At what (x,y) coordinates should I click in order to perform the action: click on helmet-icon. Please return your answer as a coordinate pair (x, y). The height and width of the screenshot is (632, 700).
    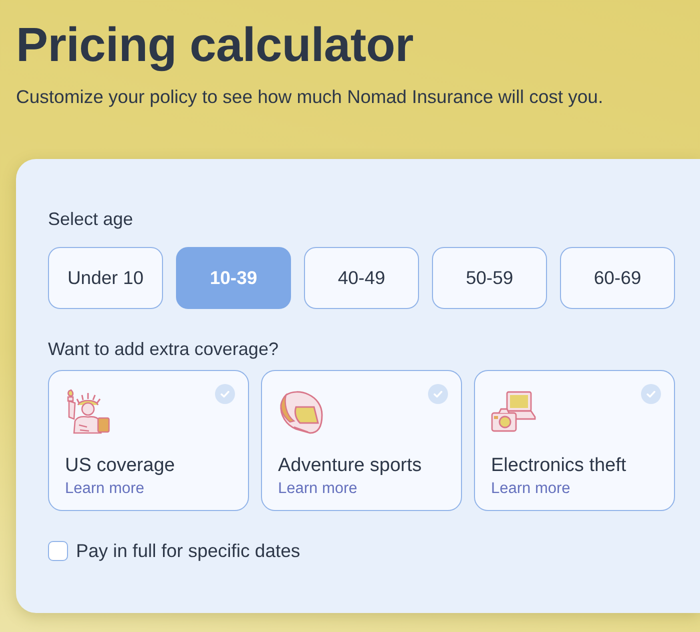
    Looking at the image, I should click on (301, 412).